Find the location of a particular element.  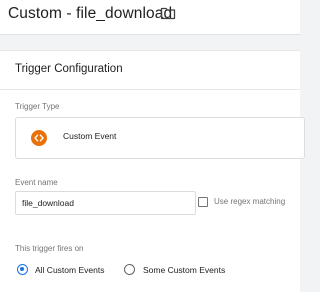

fires-on-label: This trigger fires on is located at coordinates (49, 248).